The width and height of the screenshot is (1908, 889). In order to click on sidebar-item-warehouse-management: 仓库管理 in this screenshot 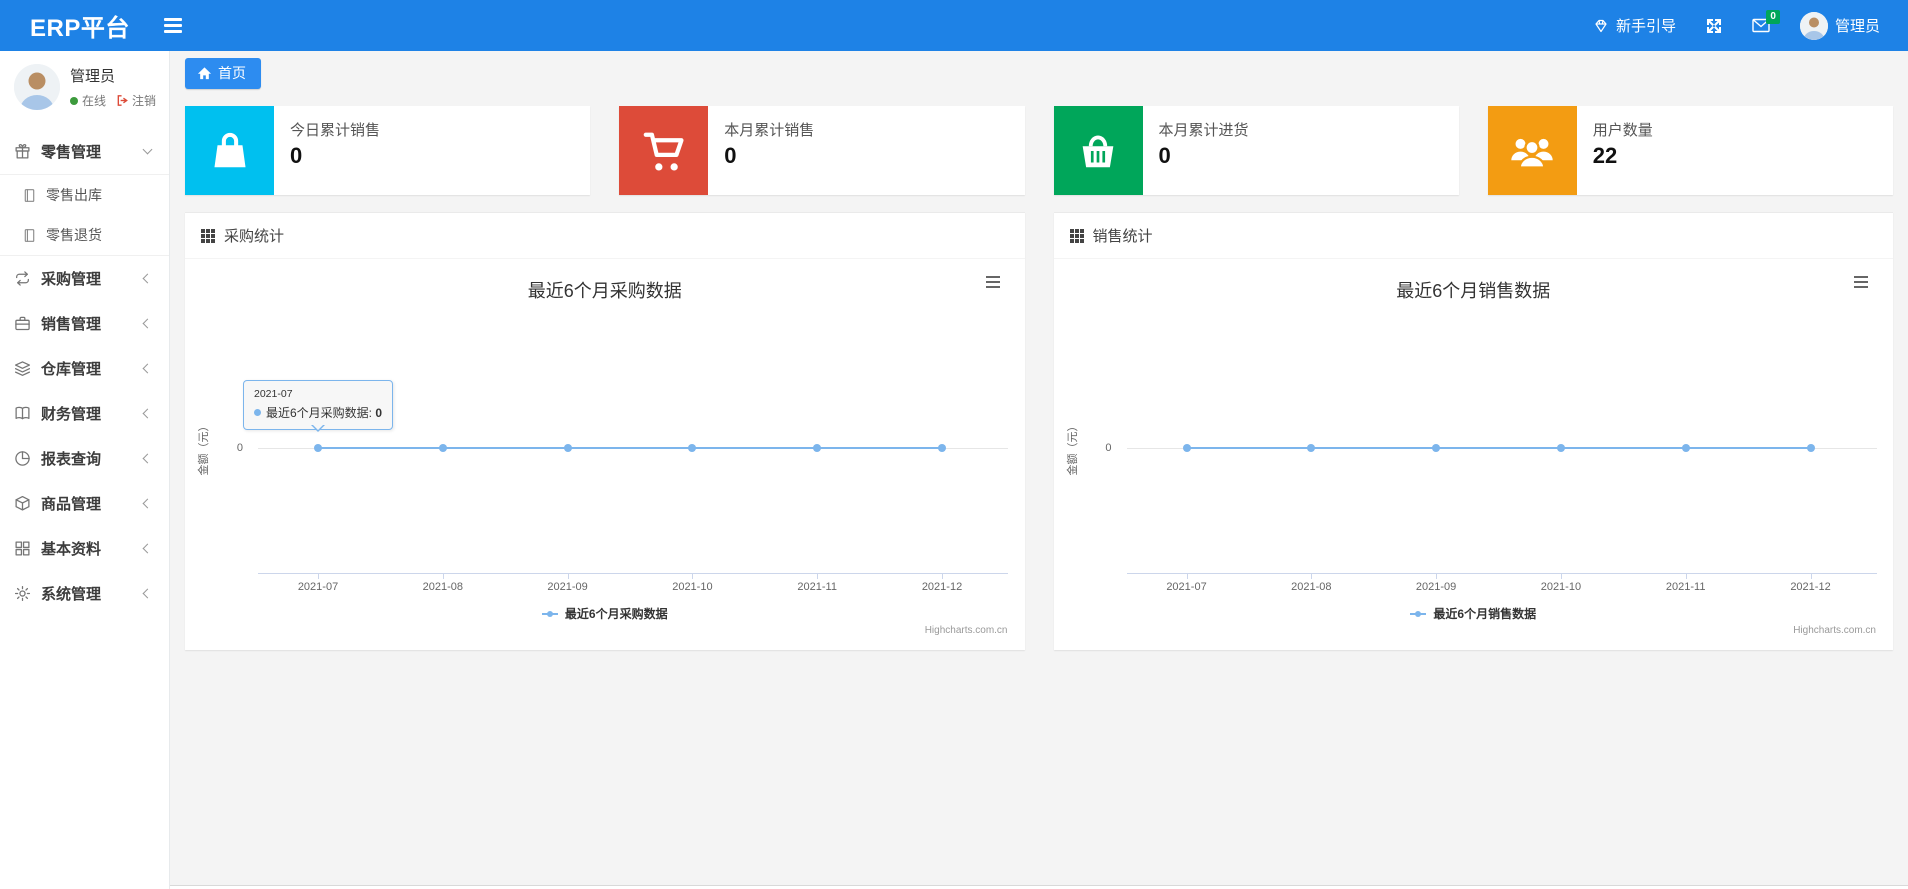, I will do `click(84, 368)`.